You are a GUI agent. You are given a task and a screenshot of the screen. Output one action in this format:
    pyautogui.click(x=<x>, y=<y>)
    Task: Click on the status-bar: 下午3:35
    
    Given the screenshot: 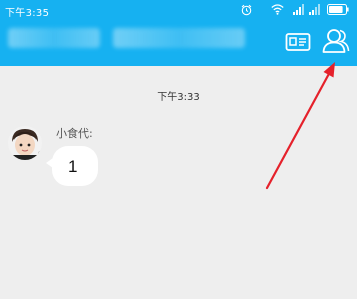 What is the action you would take?
    pyautogui.click(x=178, y=10)
    